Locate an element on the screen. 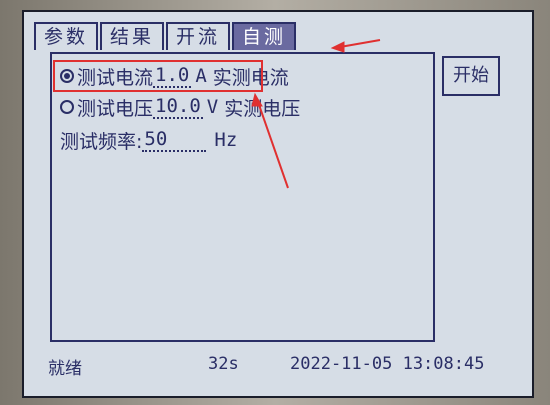 This screenshot has width=550, height=405. arrow-to-tab-icon is located at coordinates (355, 46).